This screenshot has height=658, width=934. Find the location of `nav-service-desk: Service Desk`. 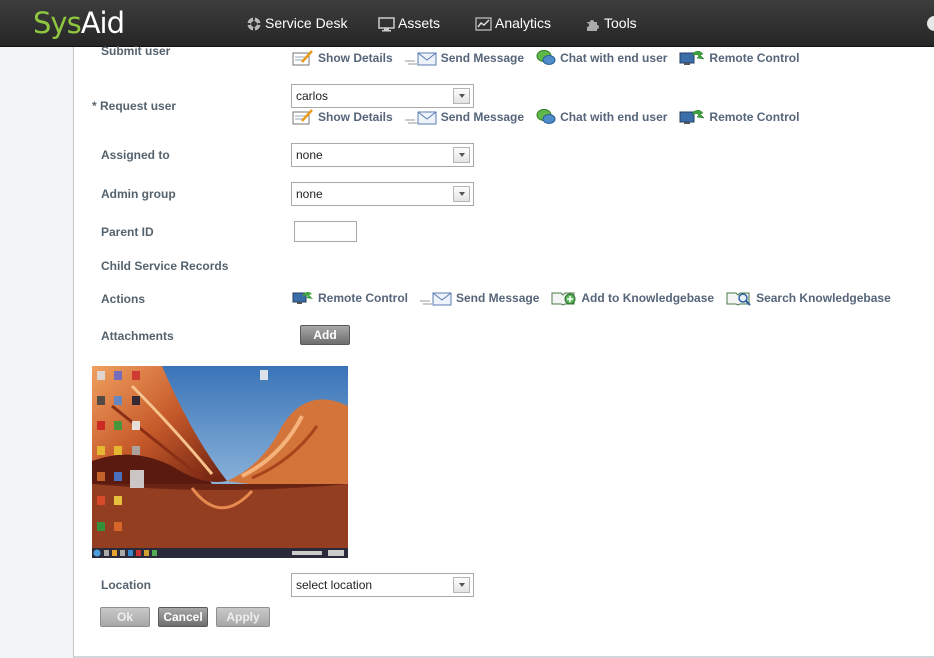

nav-service-desk: Service Desk is located at coordinates (296, 23).